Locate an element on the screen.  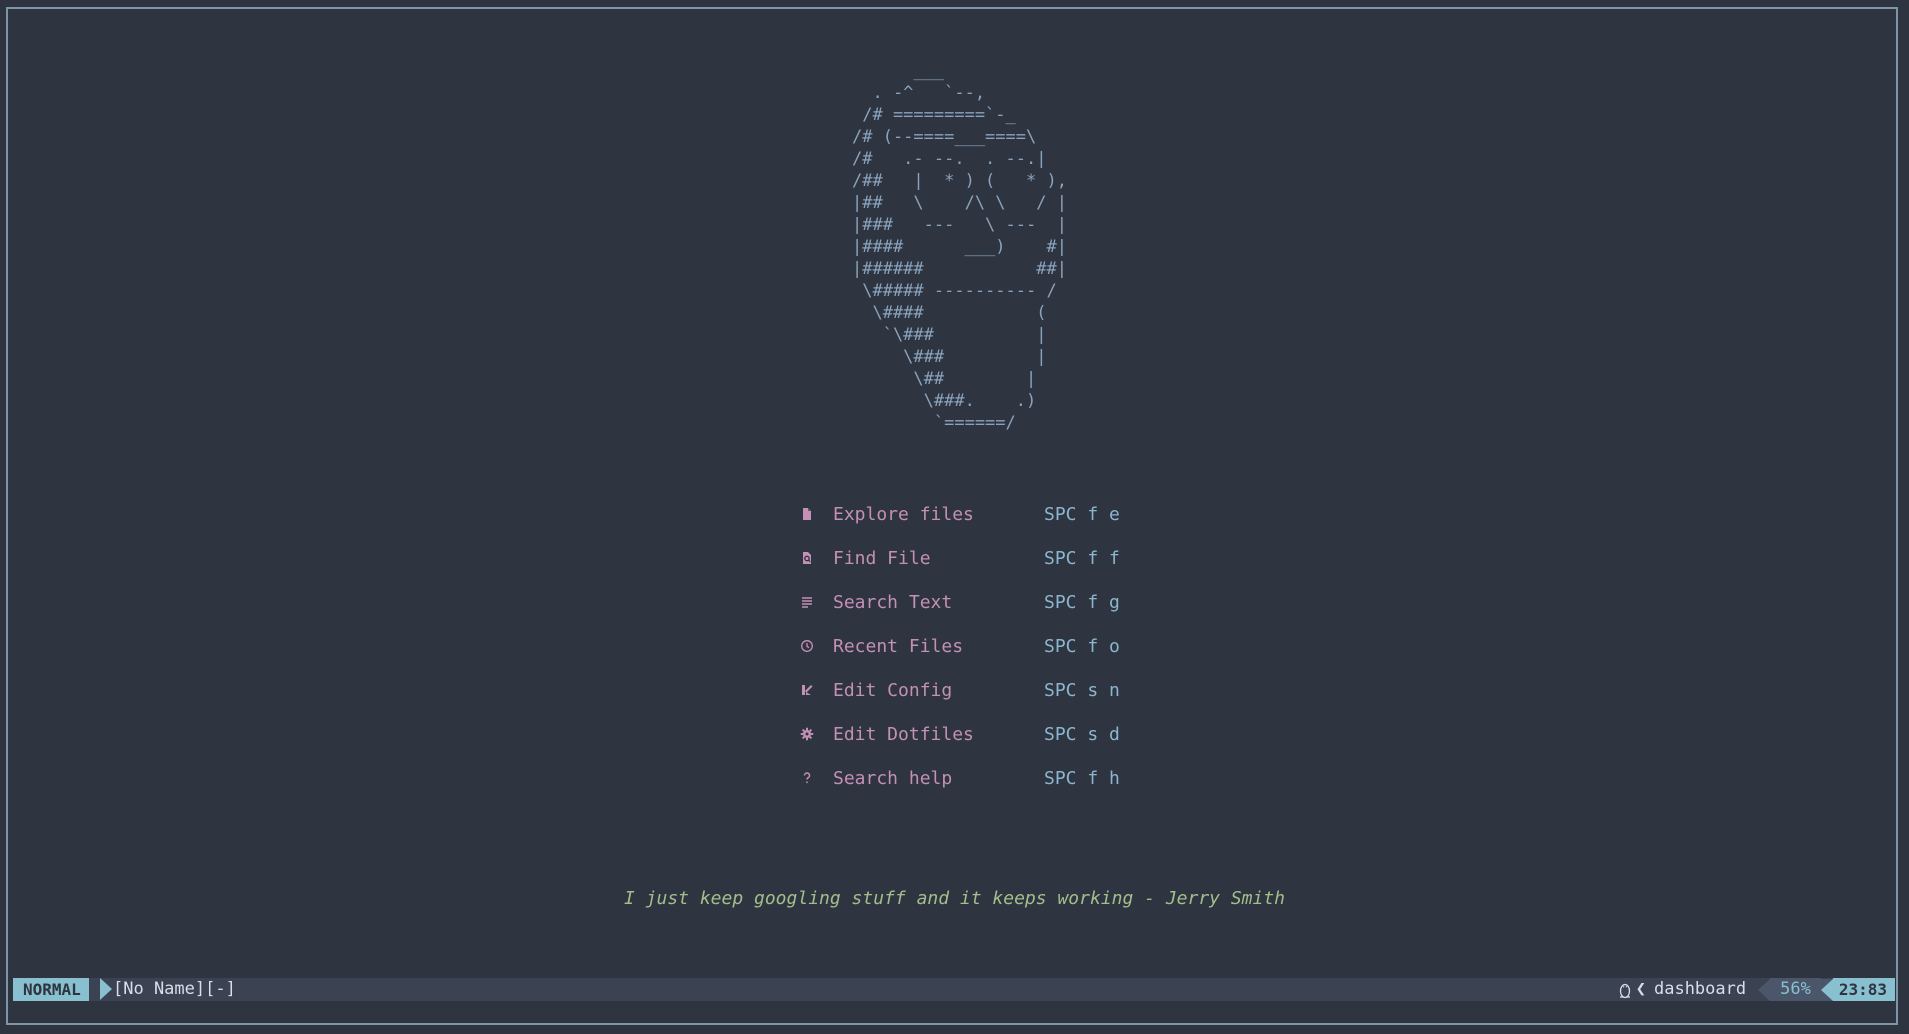
edit-config-icon is located at coordinates (807, 690).